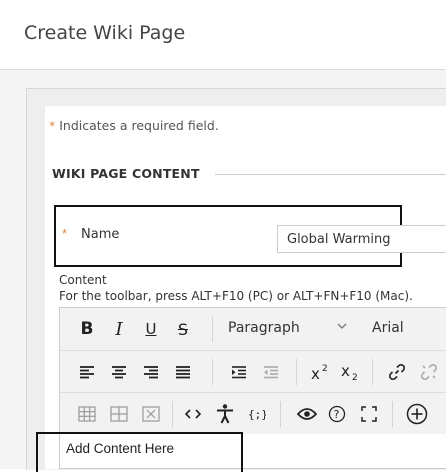  What do you see at coordinates (151, 329) in the screenshot?
I see `underline-icon: U` at bounding box center [151, 329].